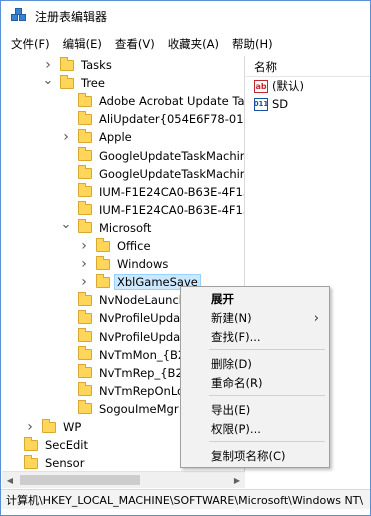 This screenshot has height=516, width=371. I want to click on menu-help: 帮助(H), so click(252, 44).